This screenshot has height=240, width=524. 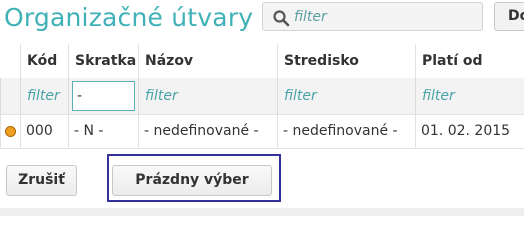 What do you see at coordinates (208, 95) in the screenshot?
I see `filter-input-nazov` at bounding box center [208, 95].